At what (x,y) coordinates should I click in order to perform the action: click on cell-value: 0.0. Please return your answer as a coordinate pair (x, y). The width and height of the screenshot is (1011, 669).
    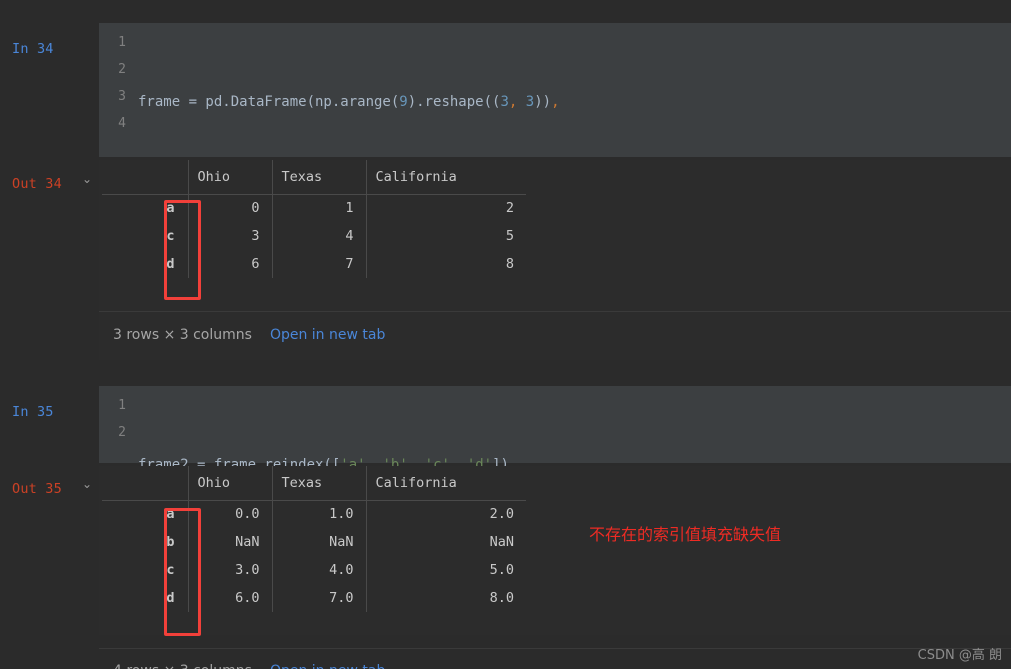
    Looking at the image, I should click on (230, 514).